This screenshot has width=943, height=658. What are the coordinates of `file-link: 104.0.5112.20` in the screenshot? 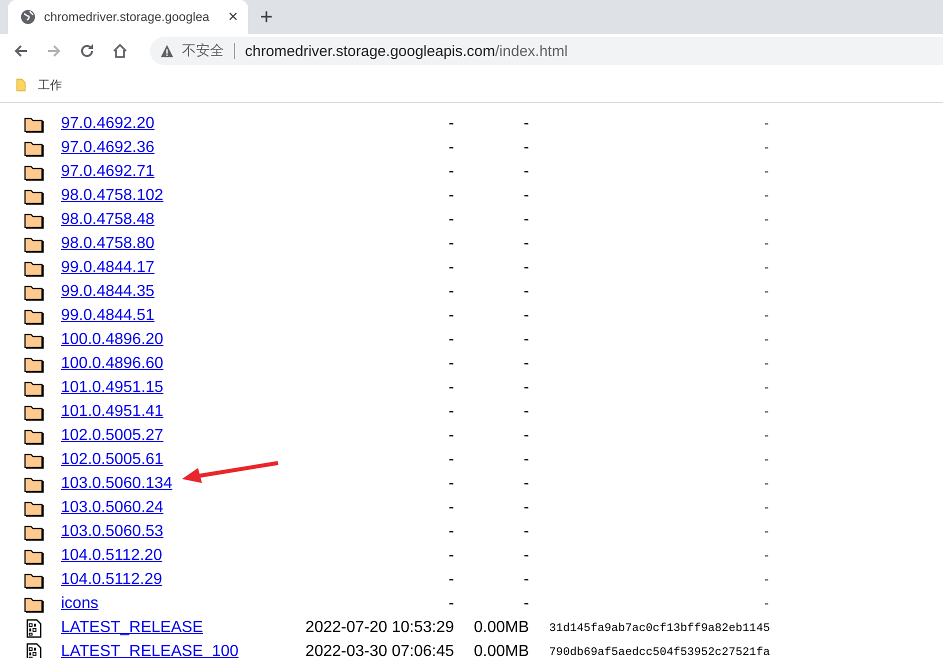 It's located at (178, 556).